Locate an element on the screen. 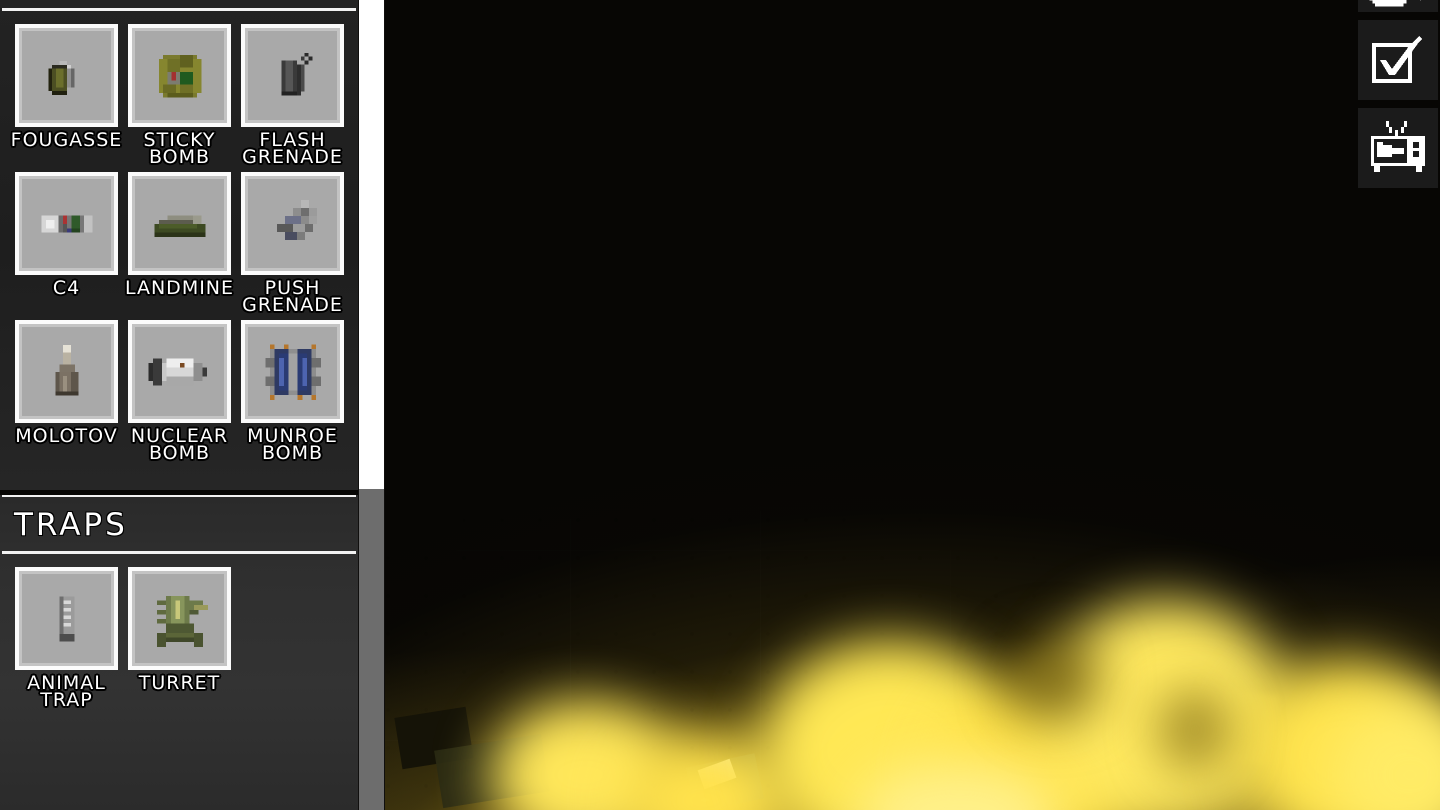 The width and height of the screenshot is (1440, 810). section-title-explosives: EXPLOSIVES is located at coordinates (179, 4).